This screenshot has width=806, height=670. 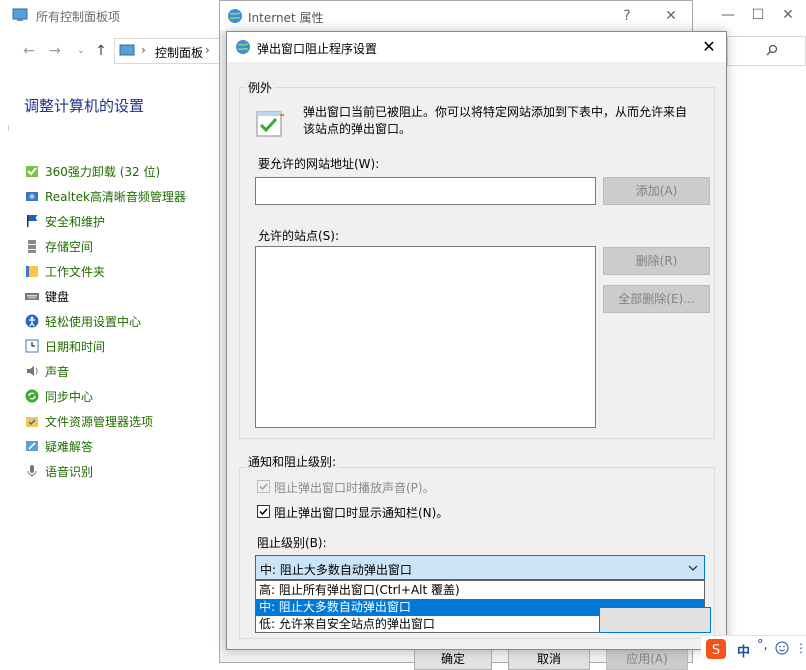 What do you see at coordinates (69, 246) in the screenshot?
I see `list-item-label: 存储空间` at bounding box center [69, 246].